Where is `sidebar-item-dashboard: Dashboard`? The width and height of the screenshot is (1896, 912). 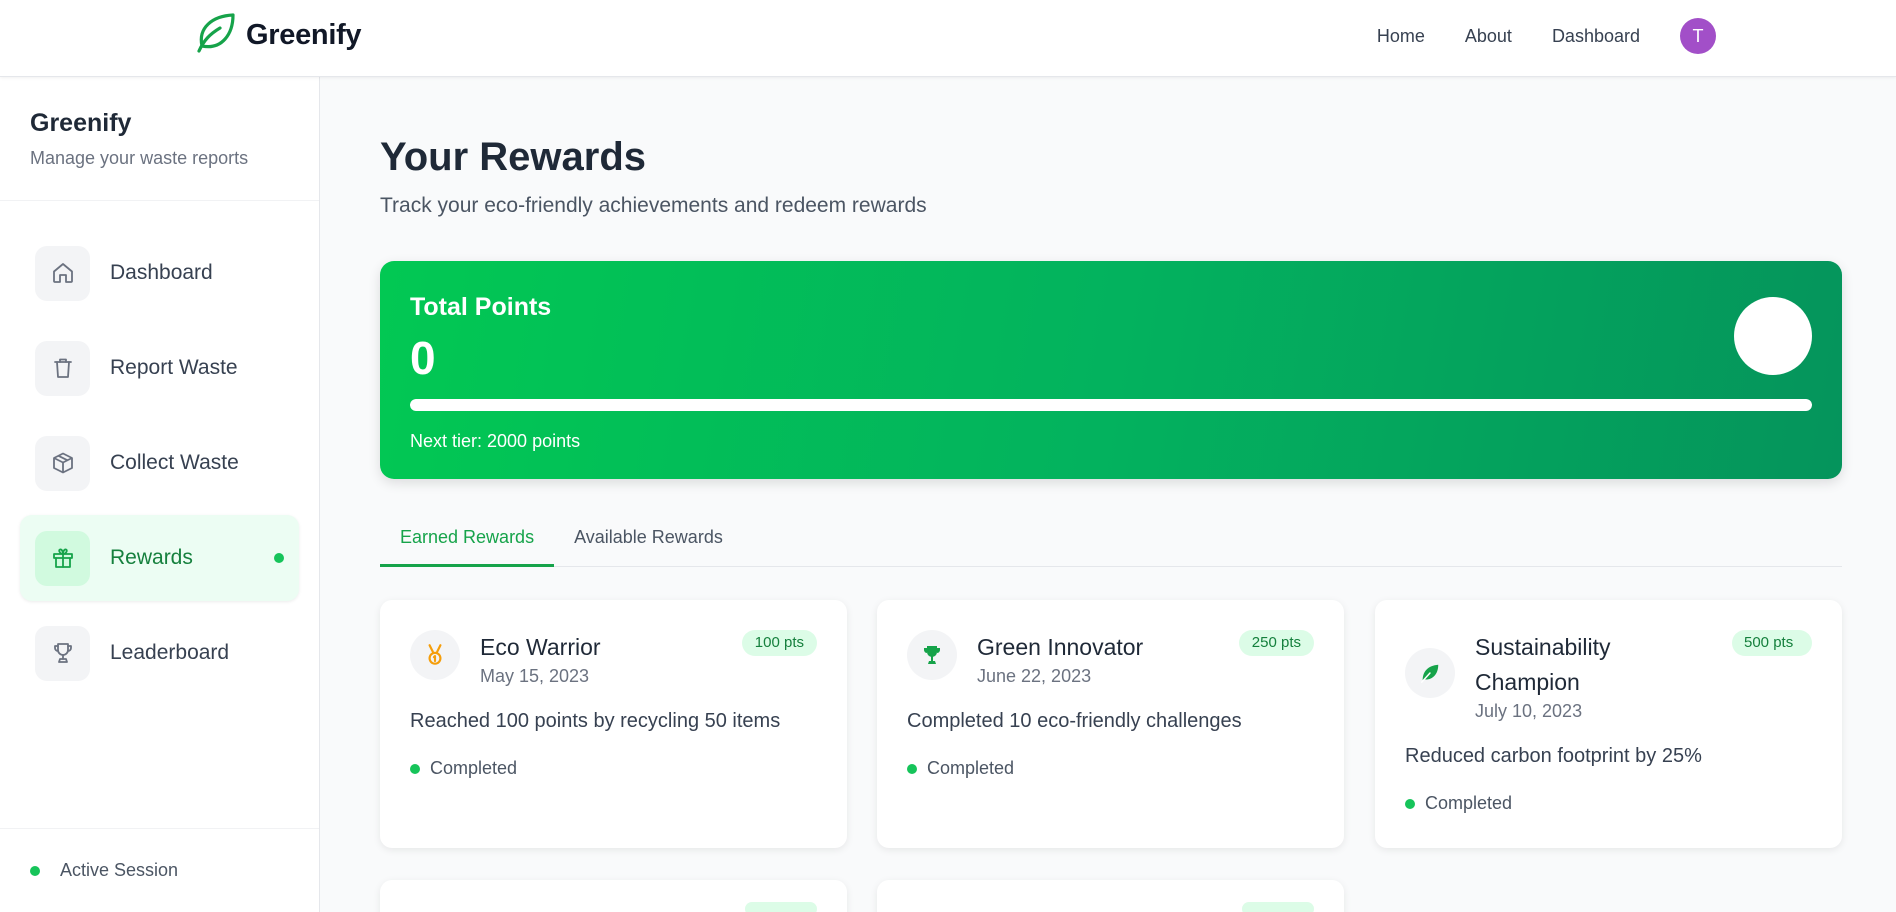
sidebar-item-dashboard: Dashboard is located at coordinates (159, 273).